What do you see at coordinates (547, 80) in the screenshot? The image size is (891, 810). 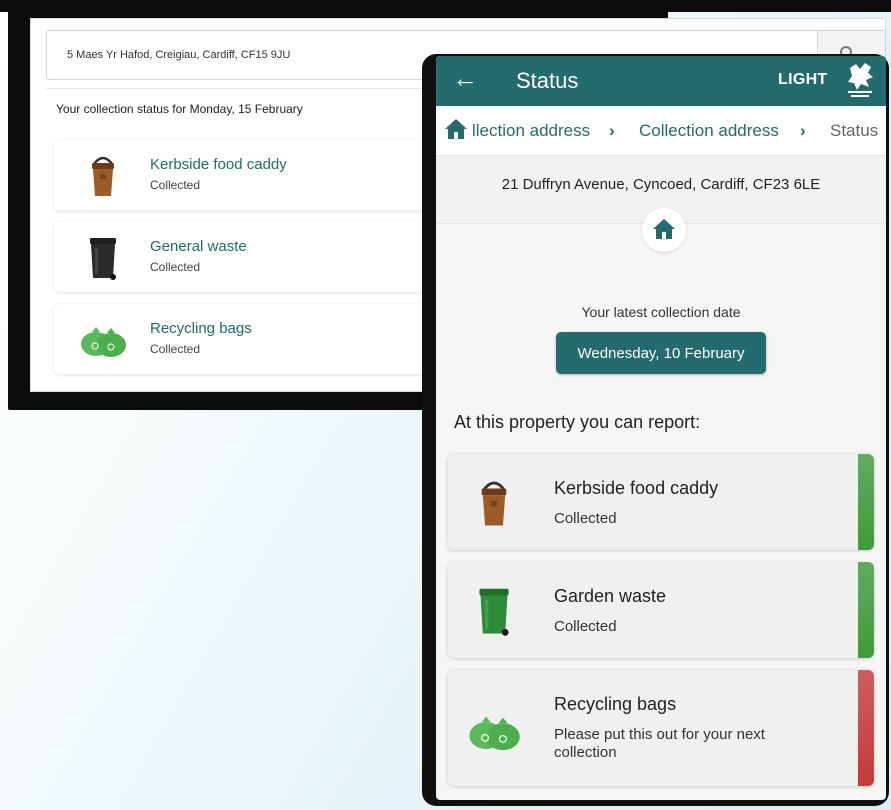 I see `screen-title: Status` at bounding box center [547, 80].